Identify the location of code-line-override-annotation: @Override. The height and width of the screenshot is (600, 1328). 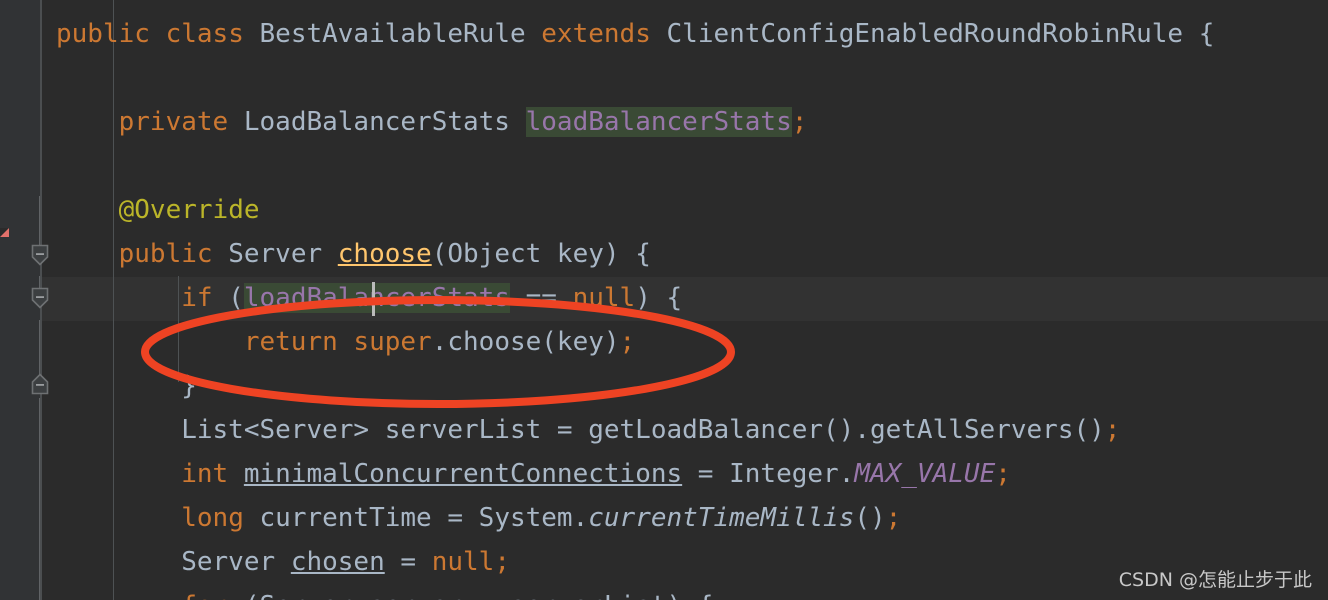
(158, 210).